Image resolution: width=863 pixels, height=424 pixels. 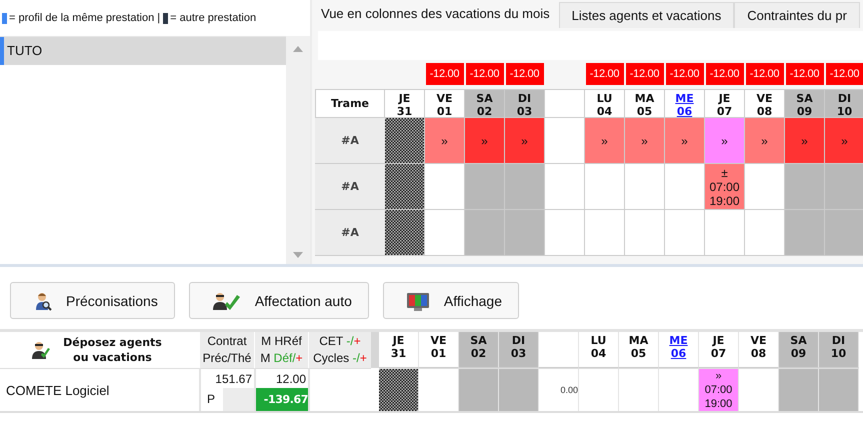 I want to click on scroll-down-icon, so click(x=298, y=255).